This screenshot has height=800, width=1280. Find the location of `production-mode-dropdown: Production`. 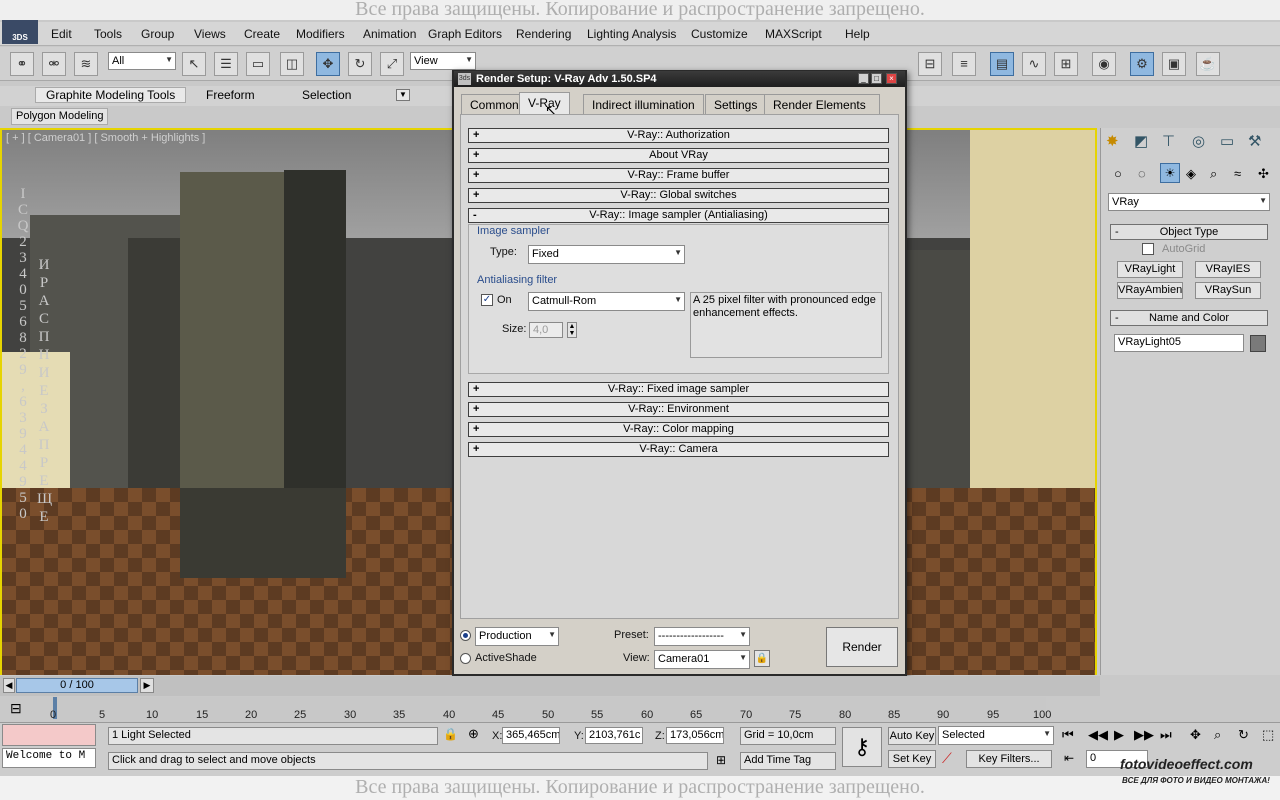

production-mode-dropdown: Production is located at coordinates (517, 636).